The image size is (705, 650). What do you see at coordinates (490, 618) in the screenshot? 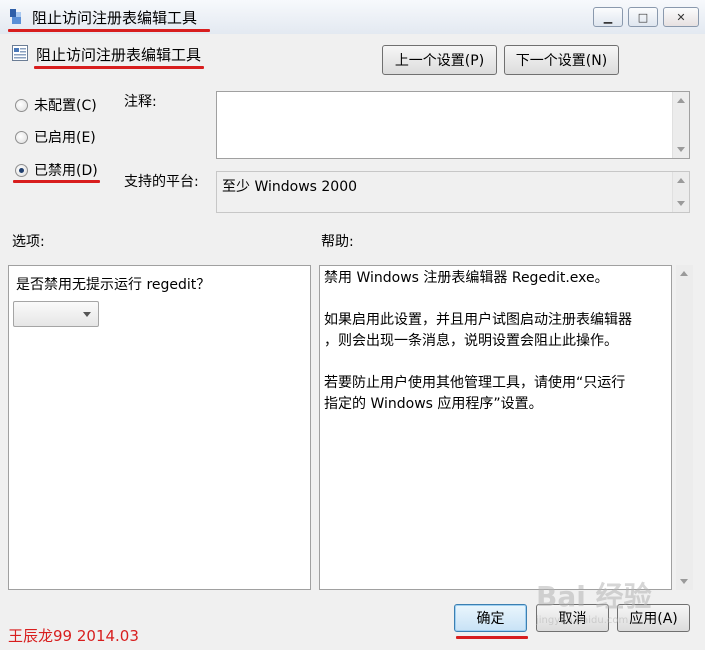
I see `ok-button: 确定` at bounding box center [490, 618].